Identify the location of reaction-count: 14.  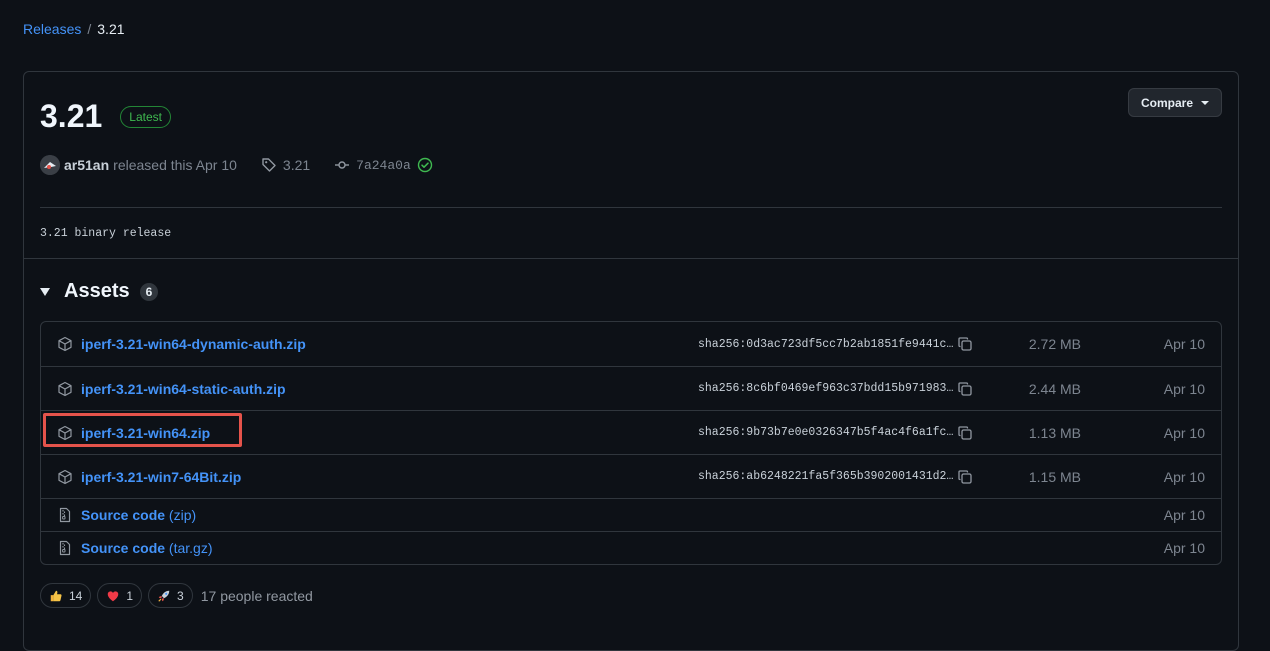
(76, 595).